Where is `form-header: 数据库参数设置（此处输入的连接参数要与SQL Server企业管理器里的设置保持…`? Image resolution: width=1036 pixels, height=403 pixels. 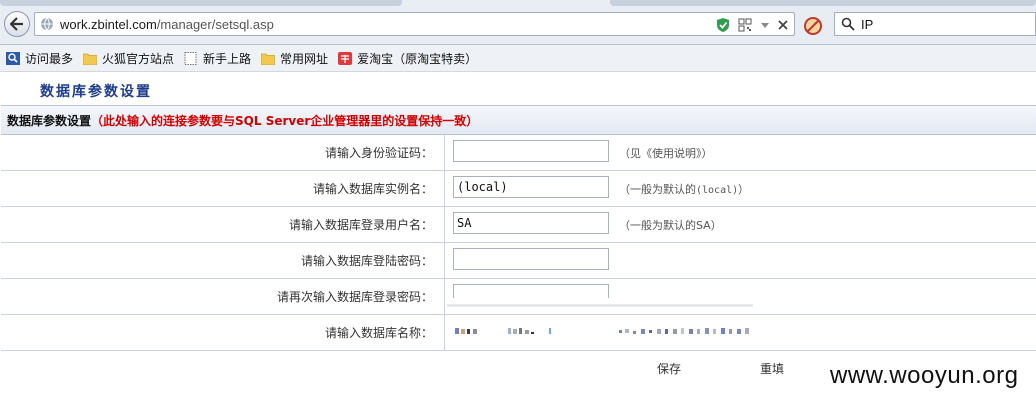 form-header: 数据库参数设置（此处输入的连接参数要与SQL Server企业管理器里的设置保持… is located at coordinates (518, 120).